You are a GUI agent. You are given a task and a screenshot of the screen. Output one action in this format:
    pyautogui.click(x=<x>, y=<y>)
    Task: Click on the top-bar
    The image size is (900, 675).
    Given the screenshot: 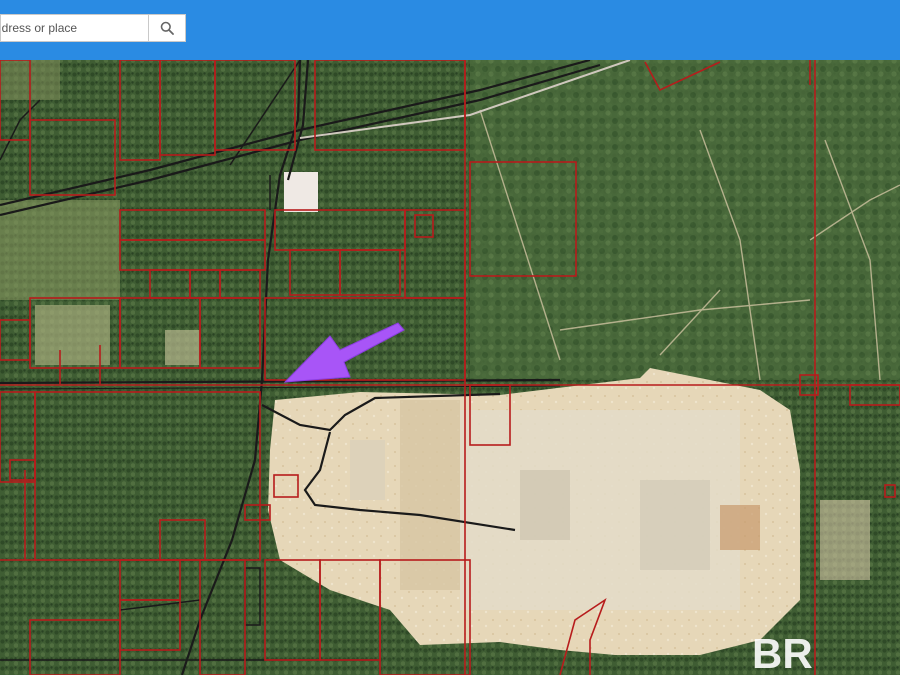 What is the action you would take?
    pyautogui.click(x=450, y=30)
    